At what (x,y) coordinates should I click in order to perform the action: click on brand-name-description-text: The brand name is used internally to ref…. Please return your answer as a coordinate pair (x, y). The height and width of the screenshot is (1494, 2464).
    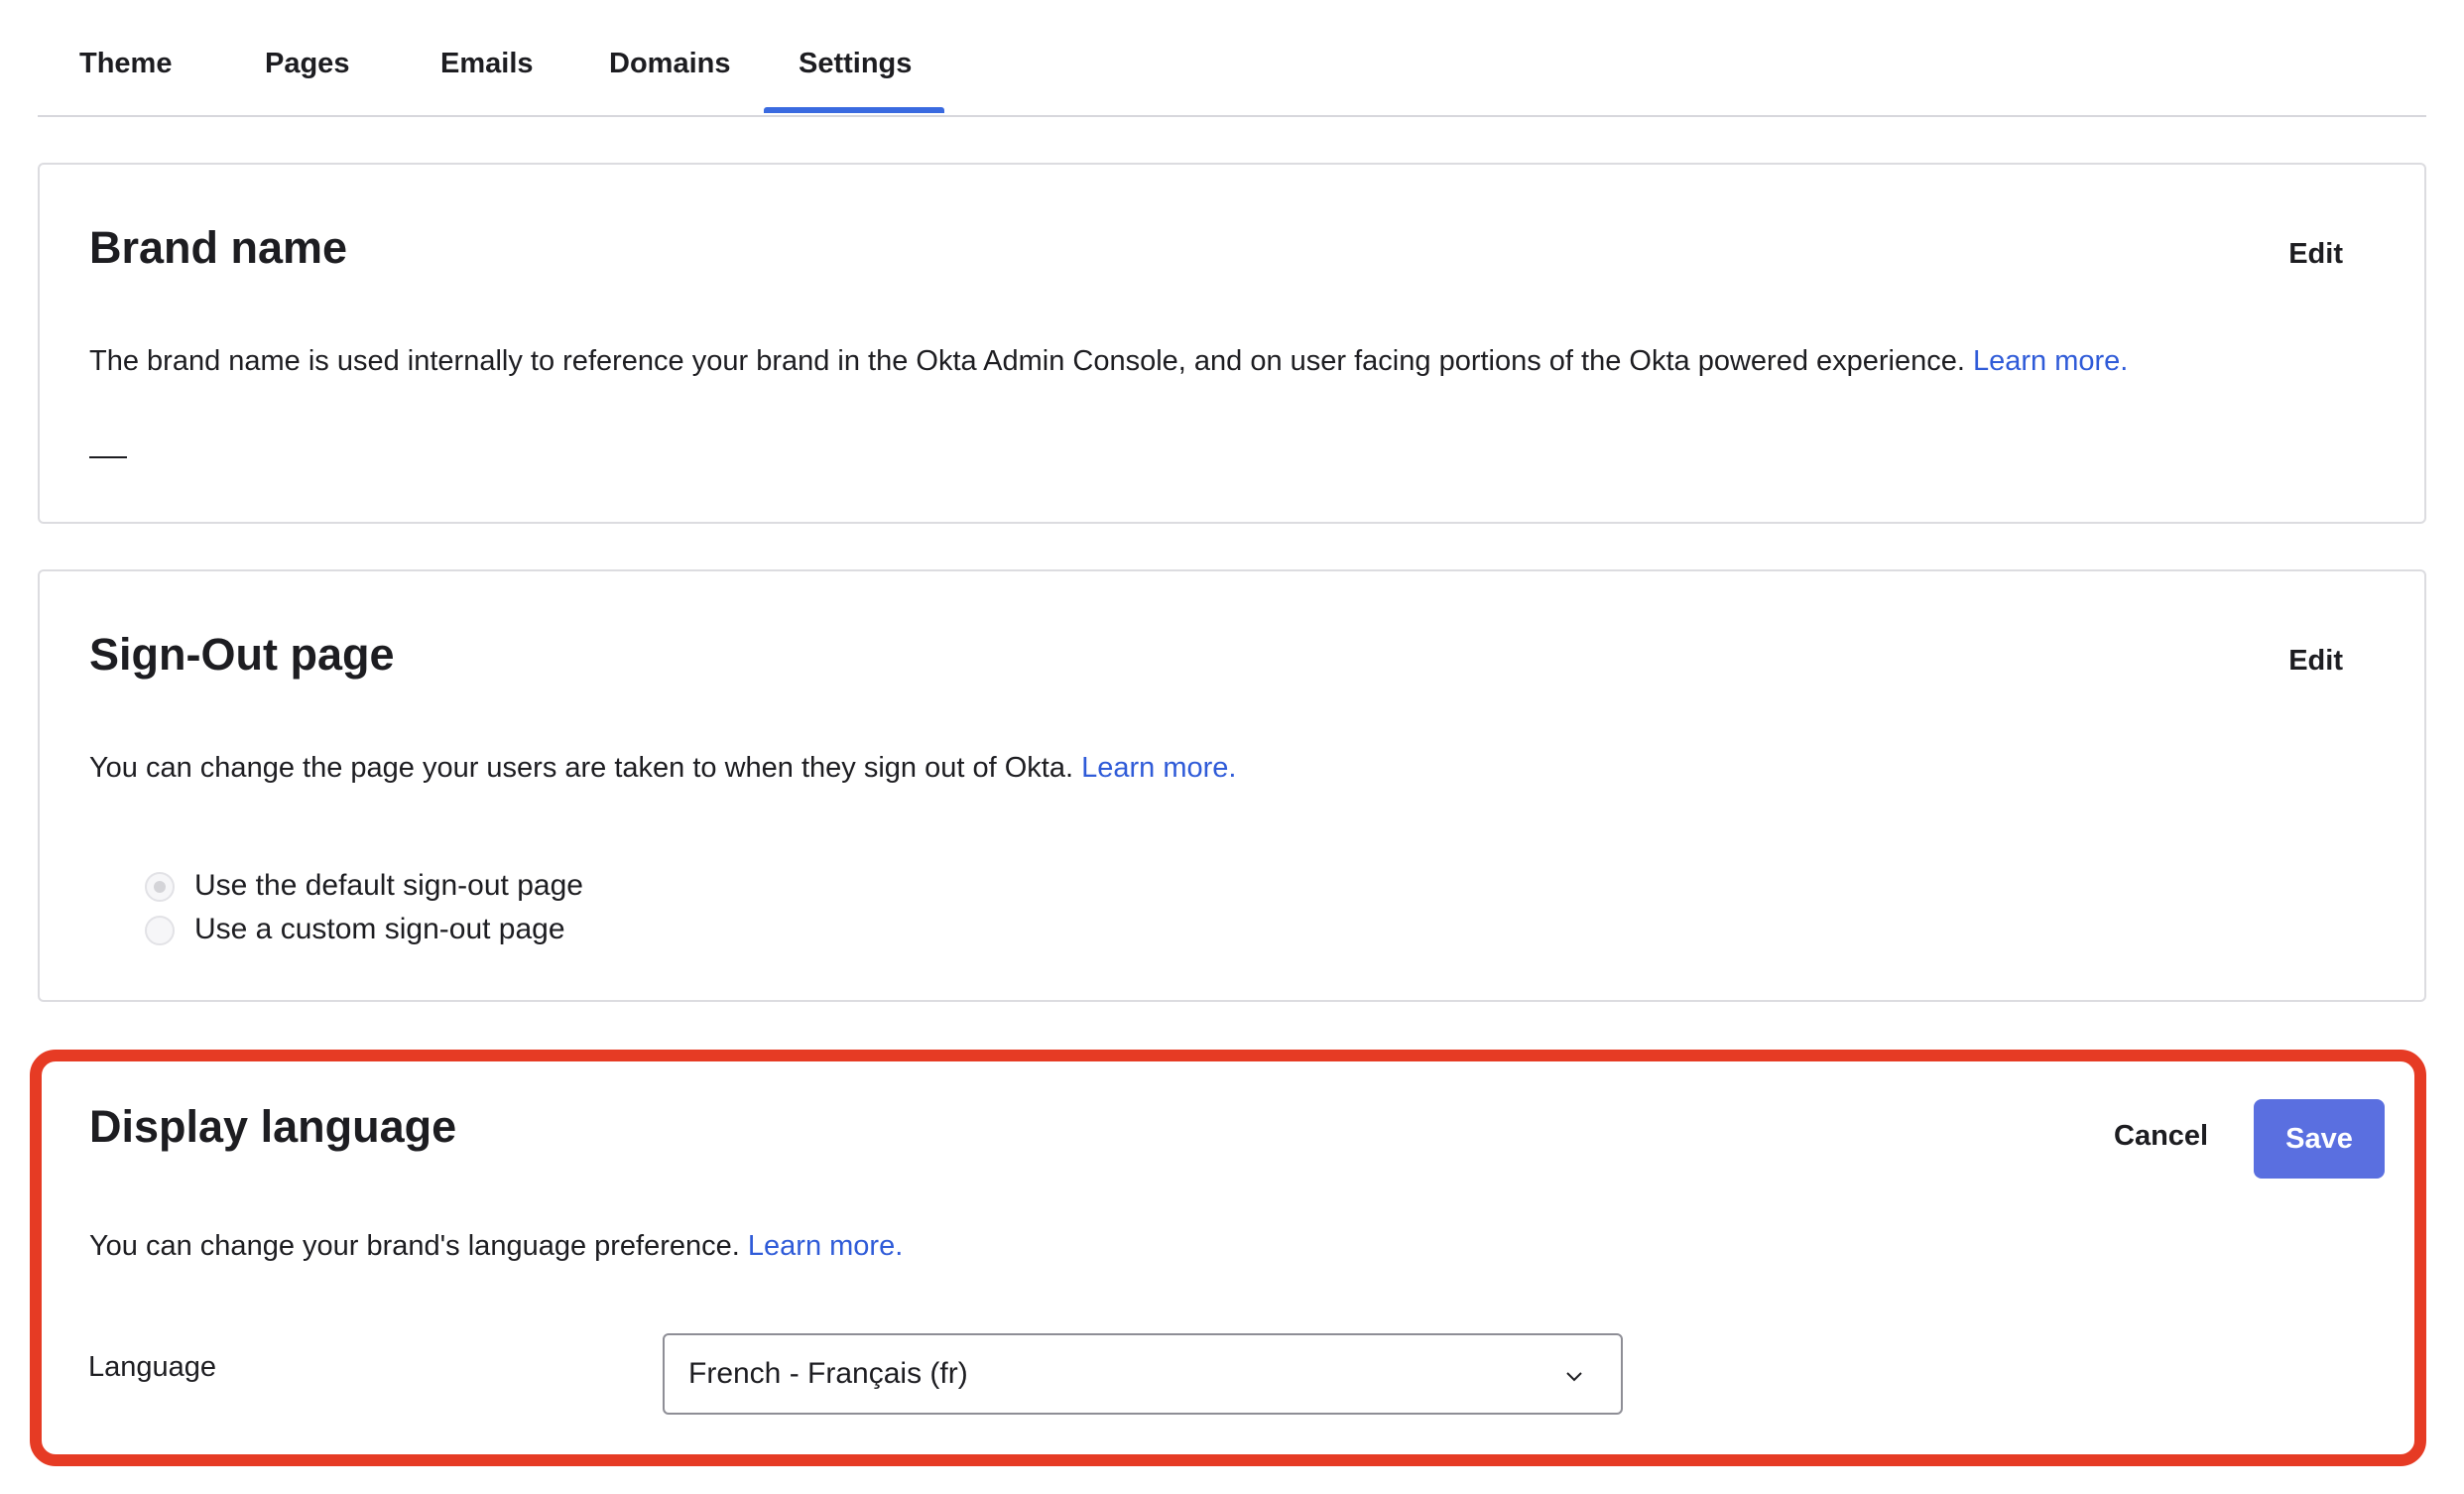
    Looking at the image, I should click on (1027, 361).